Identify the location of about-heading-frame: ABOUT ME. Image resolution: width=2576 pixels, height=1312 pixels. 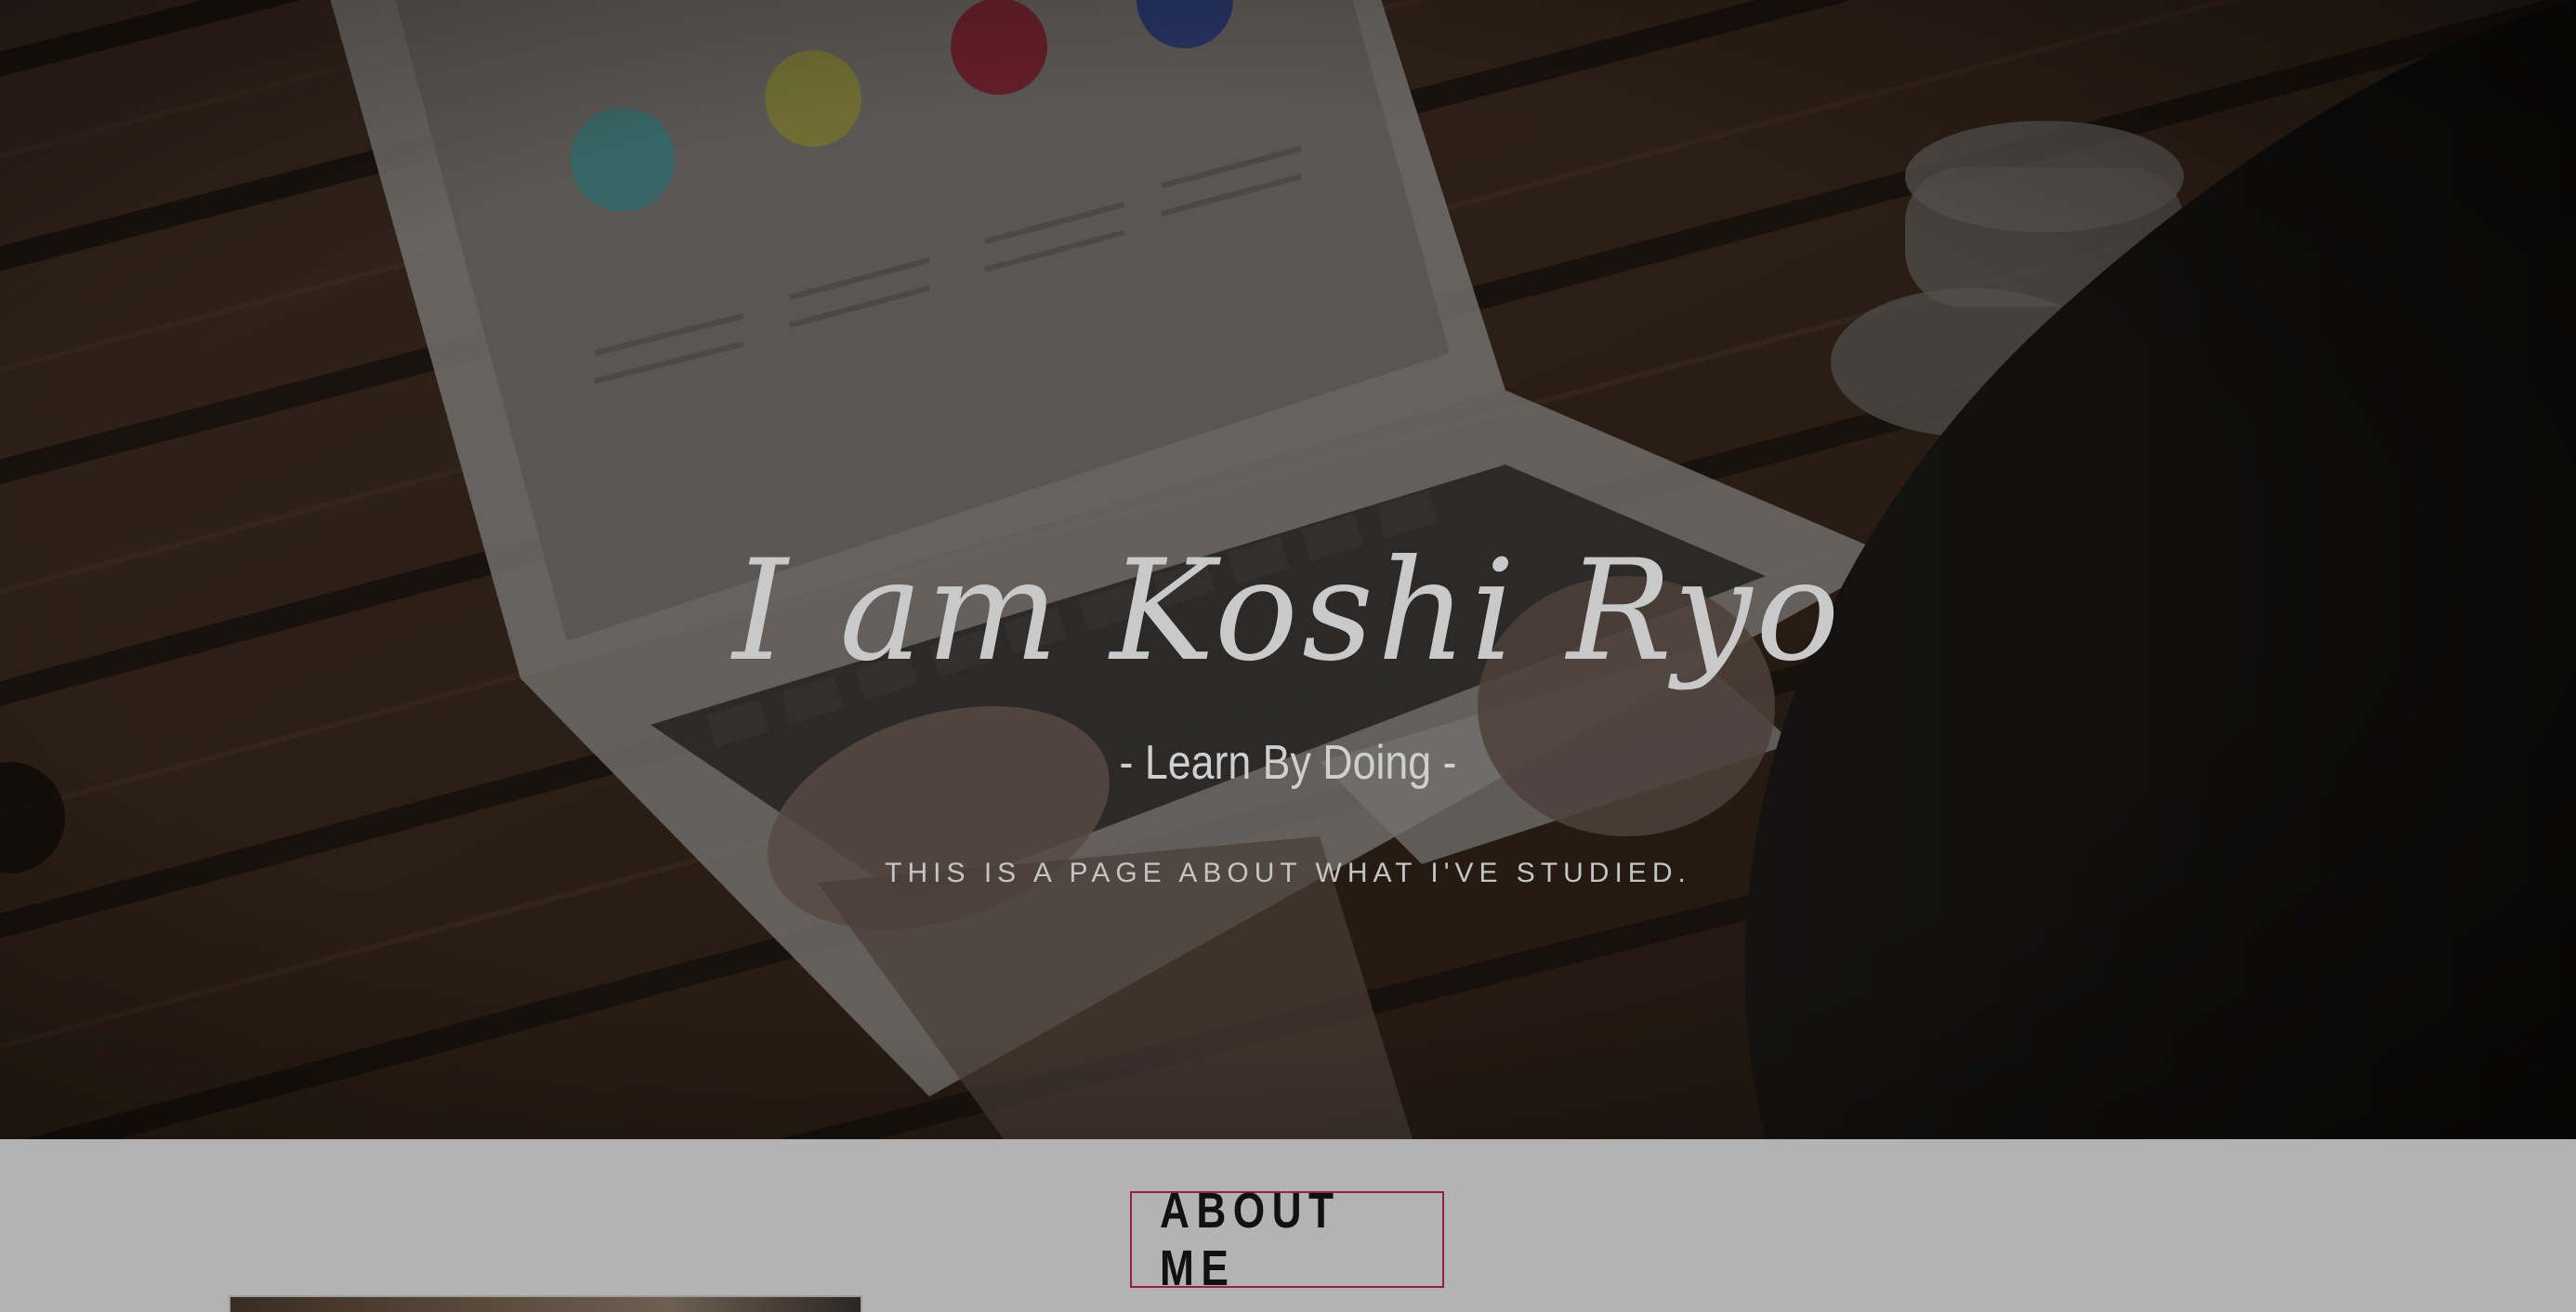
(1287, 1239).